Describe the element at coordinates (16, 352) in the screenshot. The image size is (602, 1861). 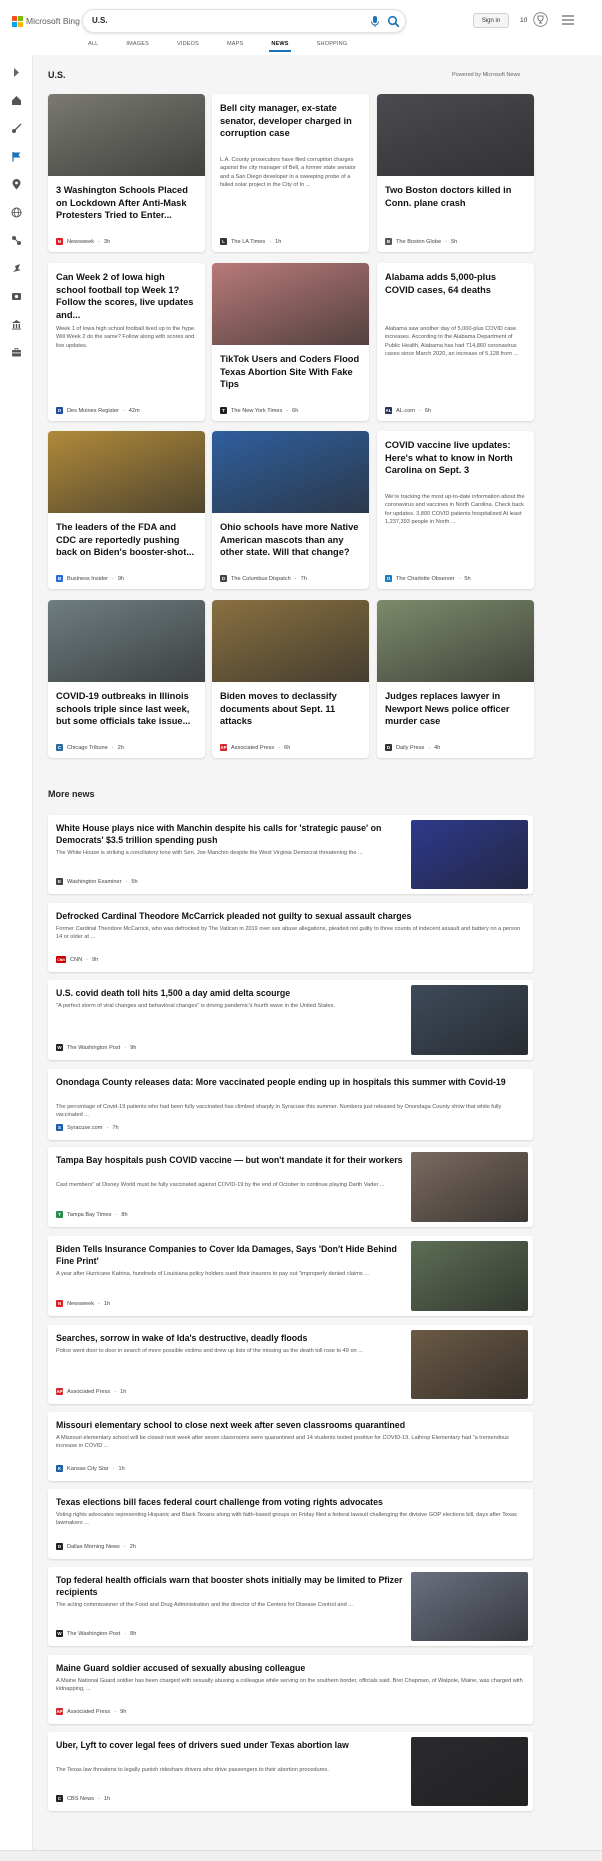
I see `business-icon` at that location.